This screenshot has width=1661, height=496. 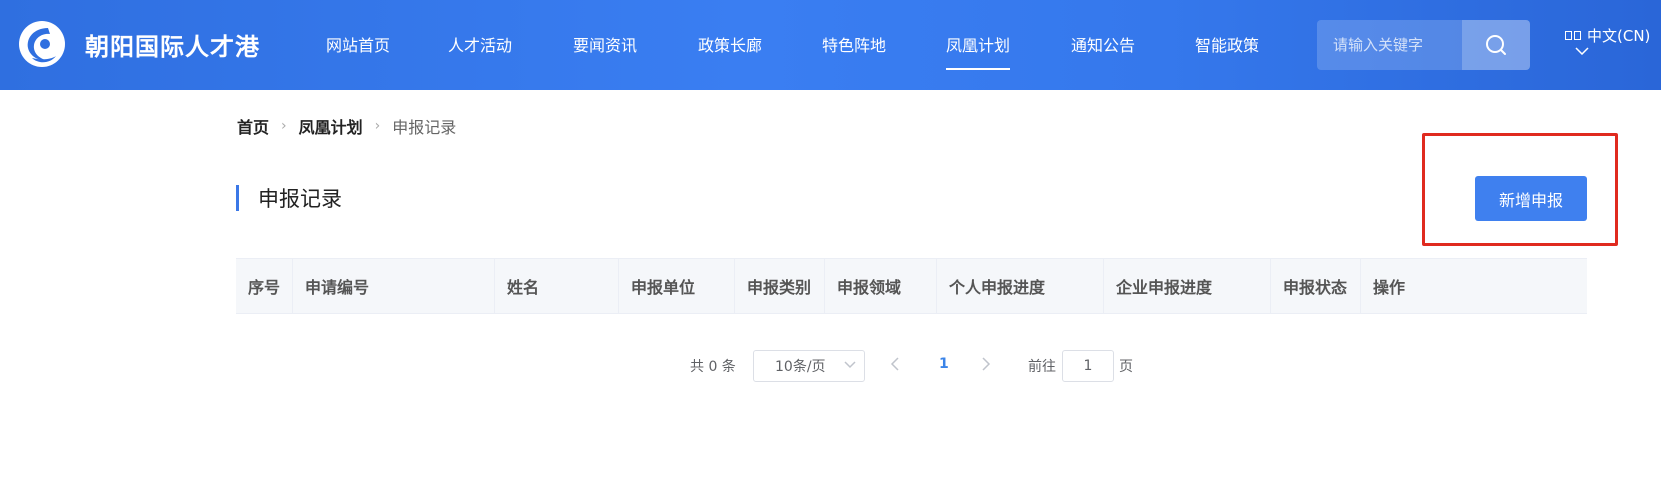 I want to click on language-label: 中文(CN), so click(x=1619, y=36).